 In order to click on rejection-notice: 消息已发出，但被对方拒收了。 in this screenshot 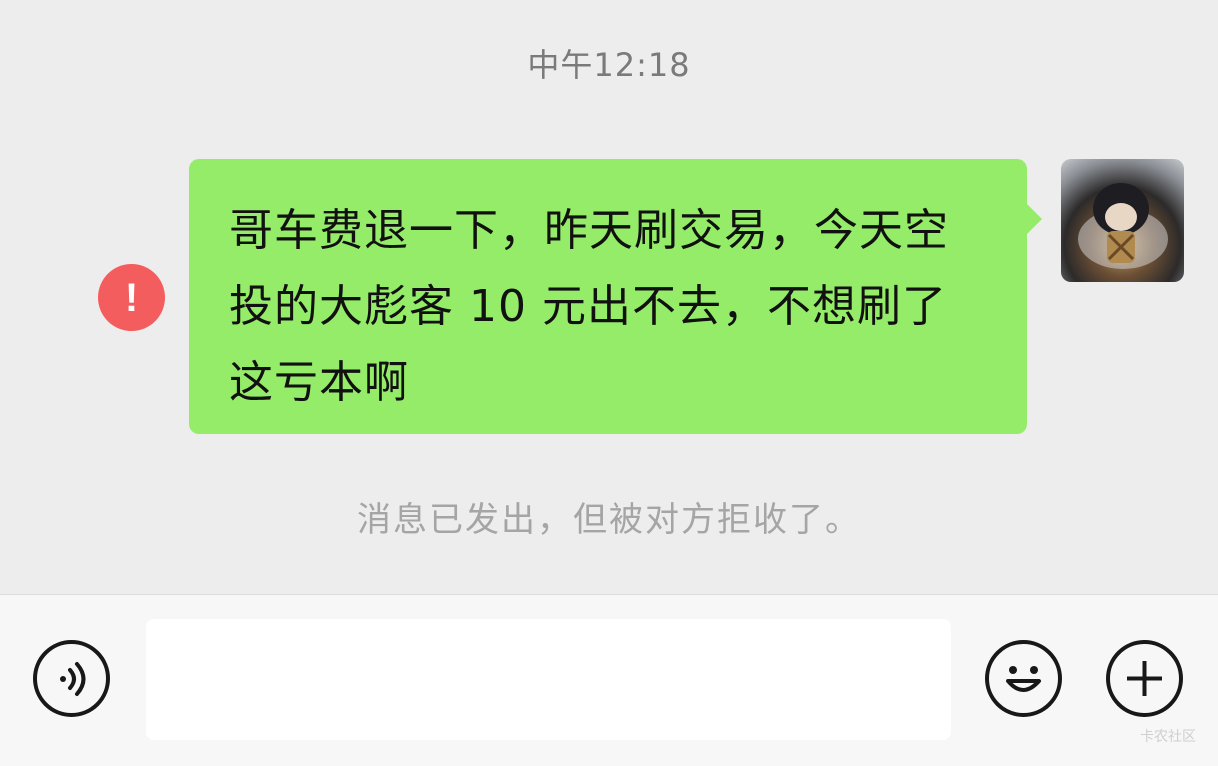, I will do `click(609, 520)`.